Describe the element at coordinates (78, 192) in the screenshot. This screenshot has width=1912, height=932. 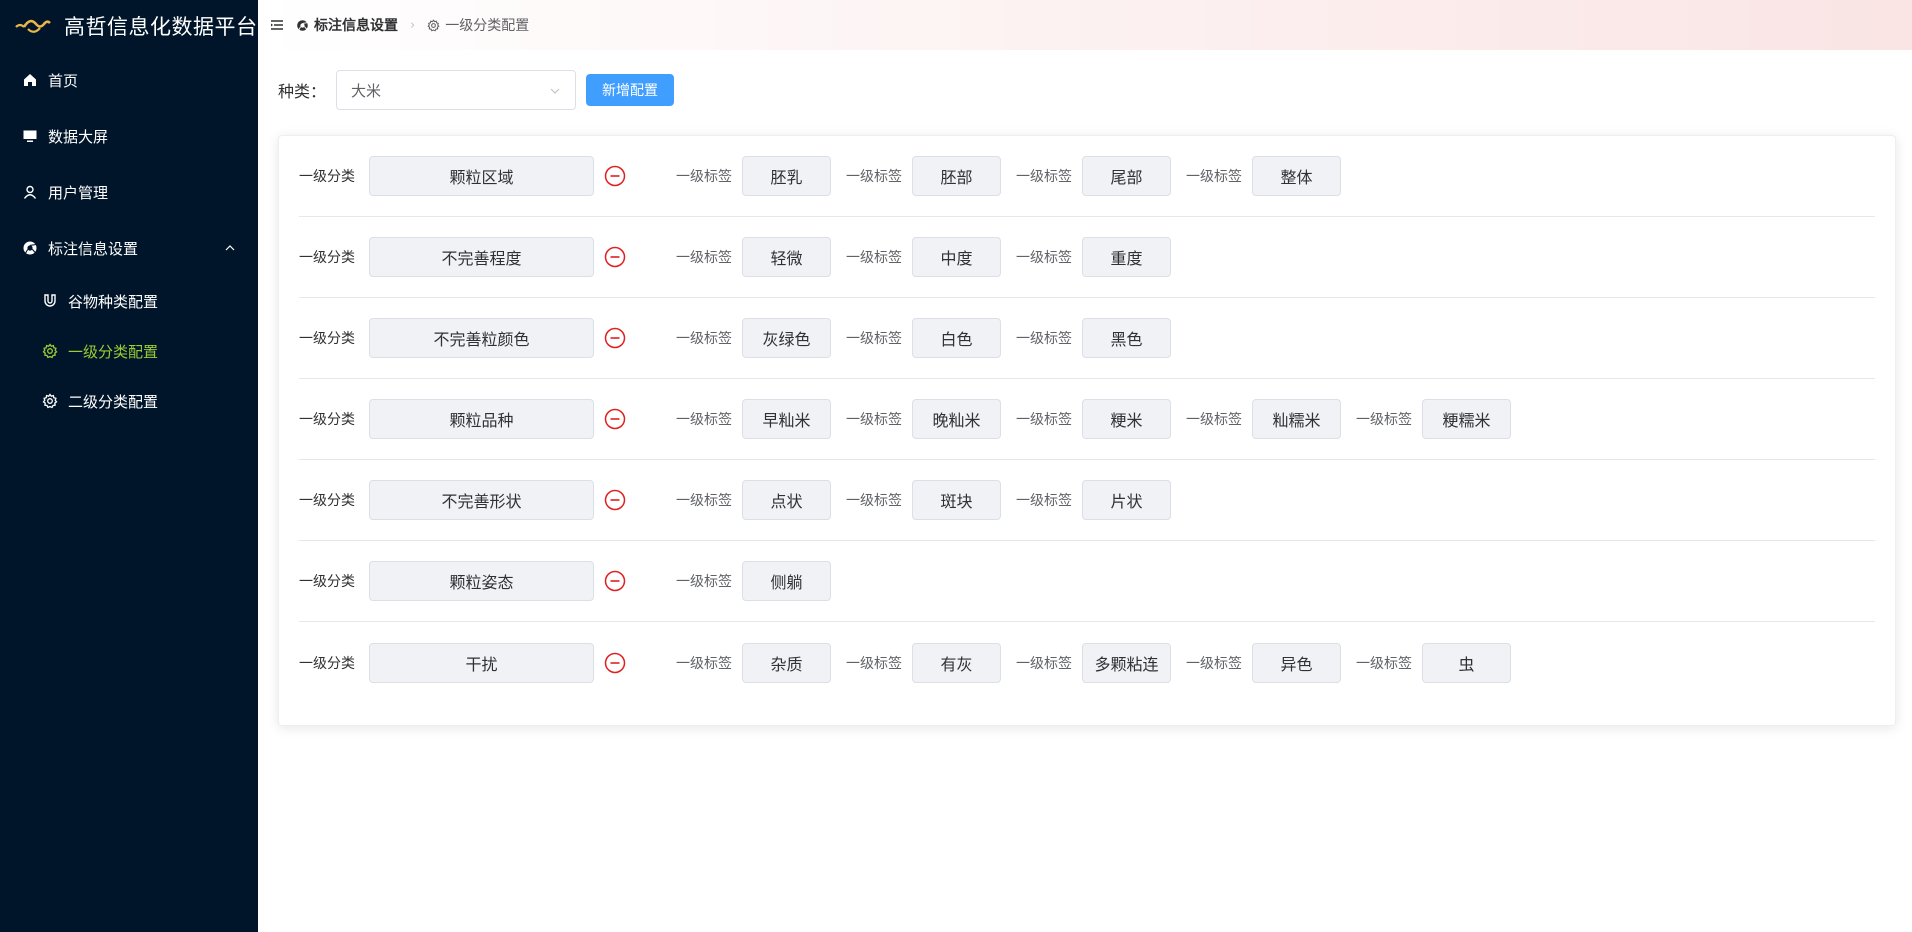
I see `sidebar-item-label: 用户管理` at that location.